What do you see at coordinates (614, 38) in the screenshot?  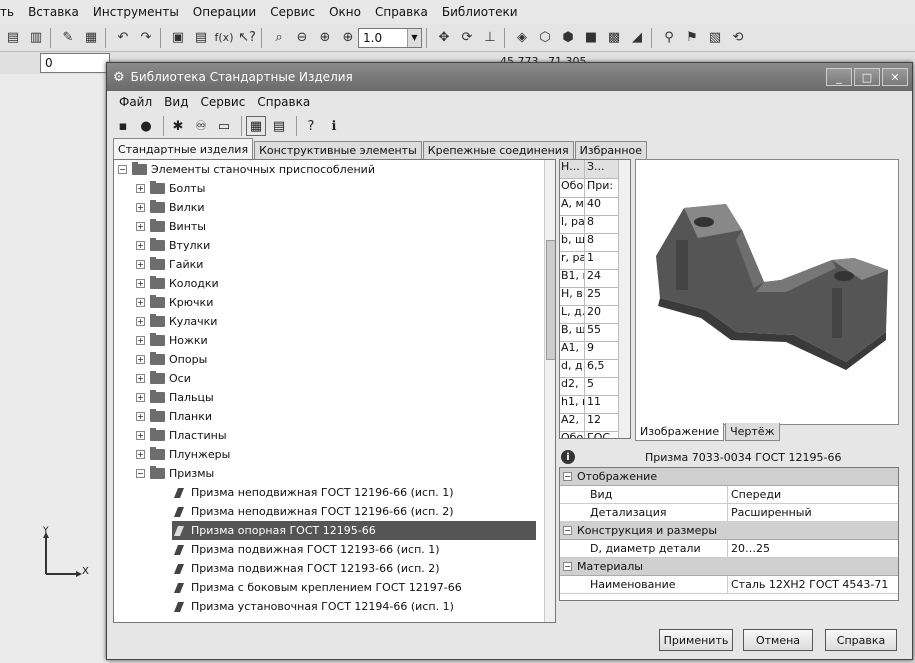 I see `shaded-edges-icon: ▩` at bounding box center [614, 38].